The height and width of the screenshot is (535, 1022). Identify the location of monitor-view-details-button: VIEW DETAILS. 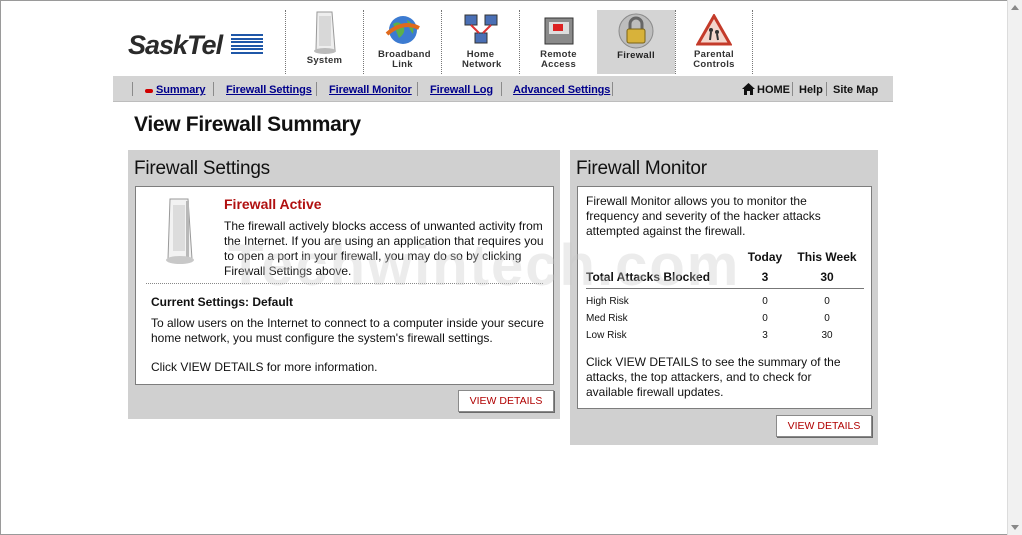
(824, 426).